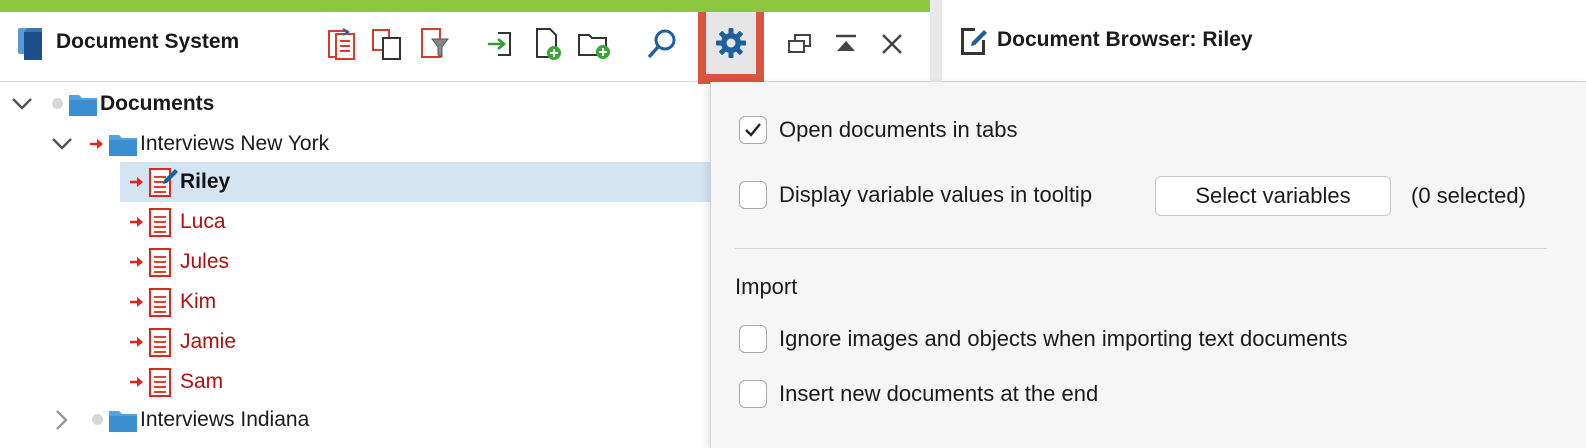  Describe the element at coordinates (939, 393) in the screenshot. I see `option-label: Insert new documents at the end` at that location.